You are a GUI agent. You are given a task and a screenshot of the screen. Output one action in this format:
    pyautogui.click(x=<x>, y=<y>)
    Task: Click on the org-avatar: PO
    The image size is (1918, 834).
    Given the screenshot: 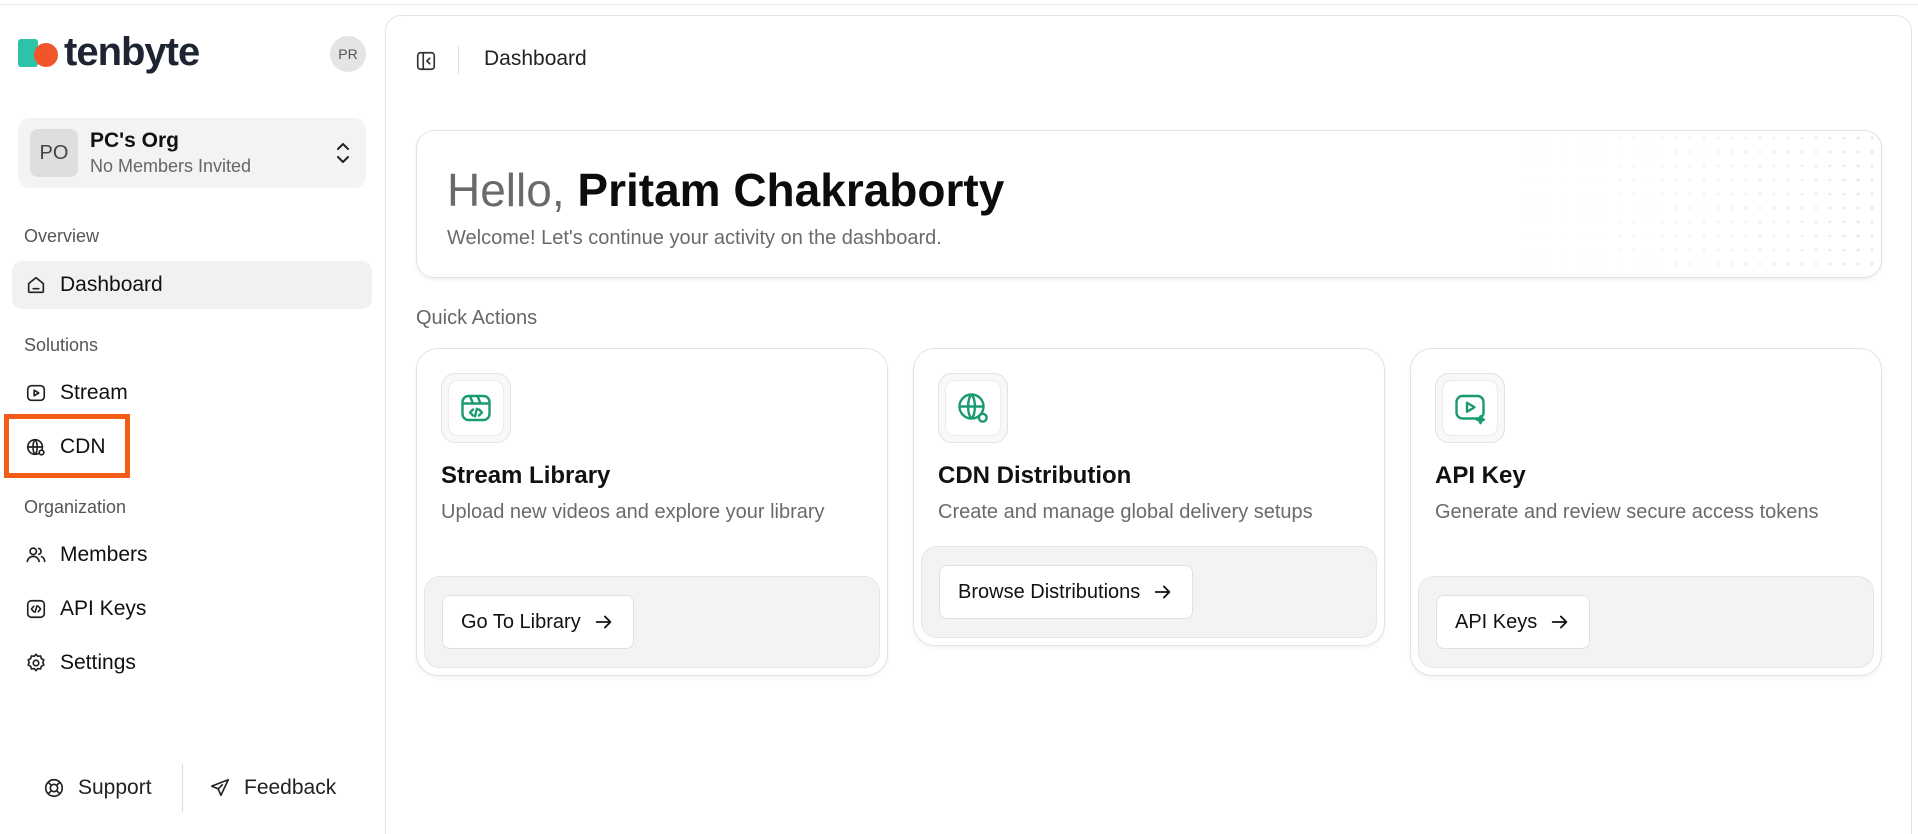 What is the action you would take?
    pyautogui.click(x=54, y=153)
    